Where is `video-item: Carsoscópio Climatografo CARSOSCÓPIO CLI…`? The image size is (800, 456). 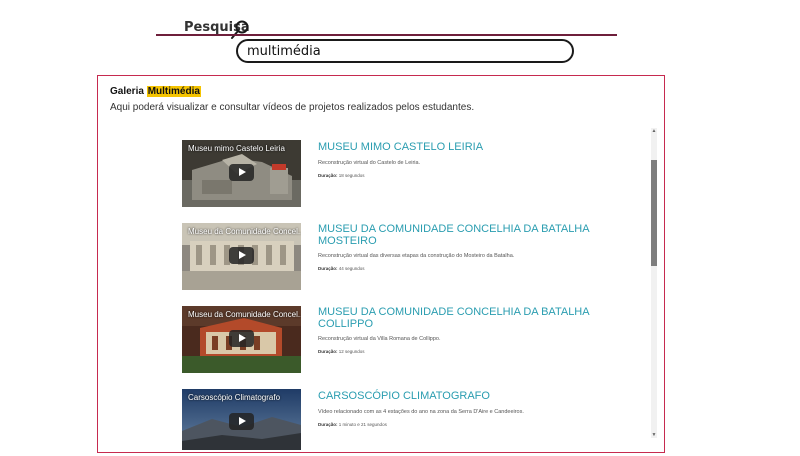 video-item: Carsoscópio Climatografo CARSOSCÓPIO CLI… is located at coordinates (413, 419).